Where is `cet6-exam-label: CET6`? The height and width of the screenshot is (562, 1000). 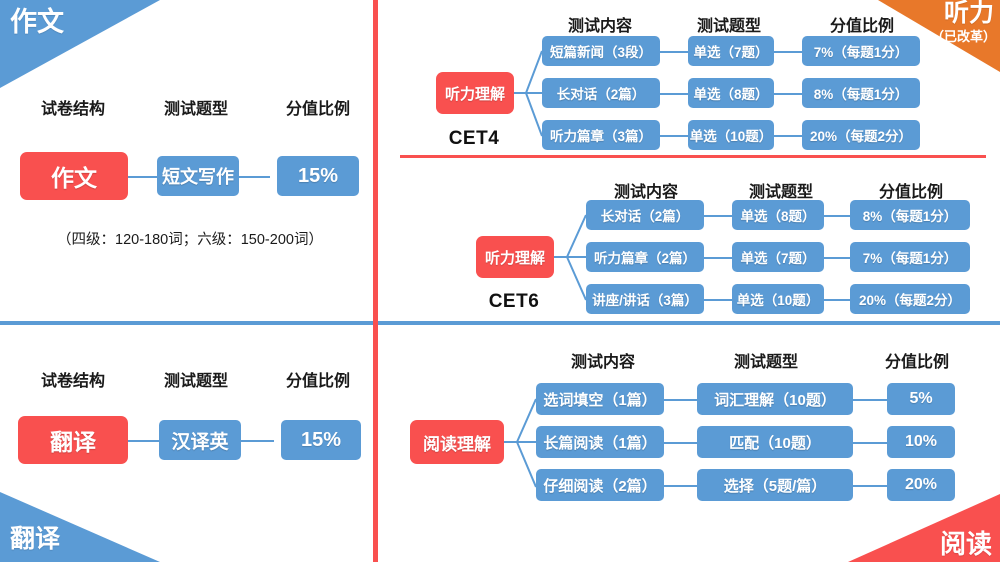
cet6-exam-label: CET6 is located at coordinates (514, 301).